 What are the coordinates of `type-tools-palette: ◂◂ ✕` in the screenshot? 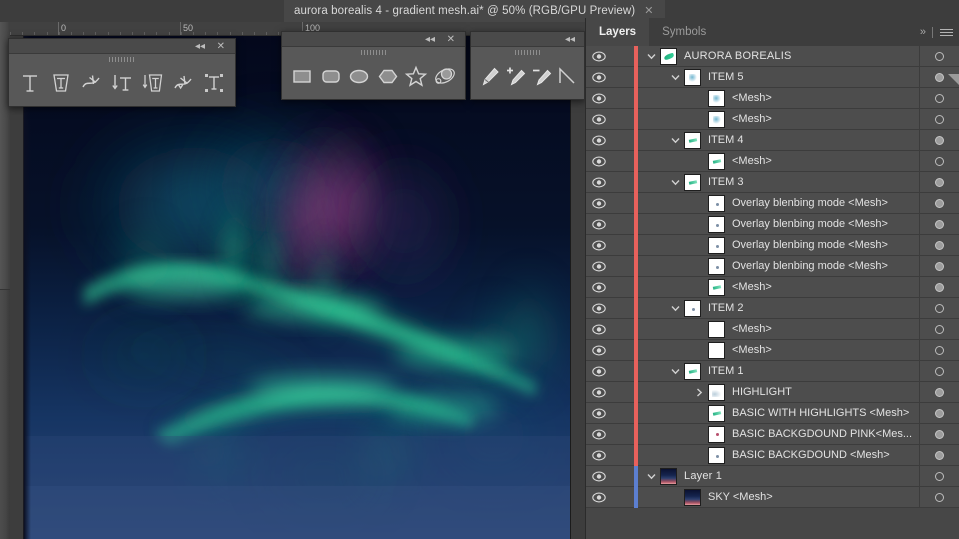 It's located at (122, 72).